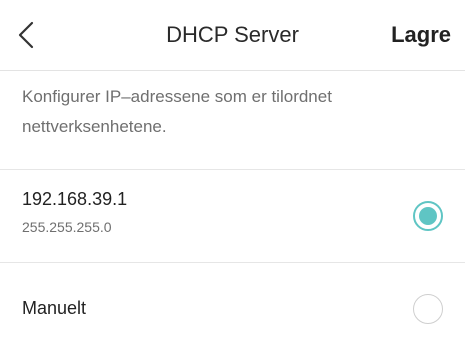  I want to click on radio-dot, so click(428, 216).